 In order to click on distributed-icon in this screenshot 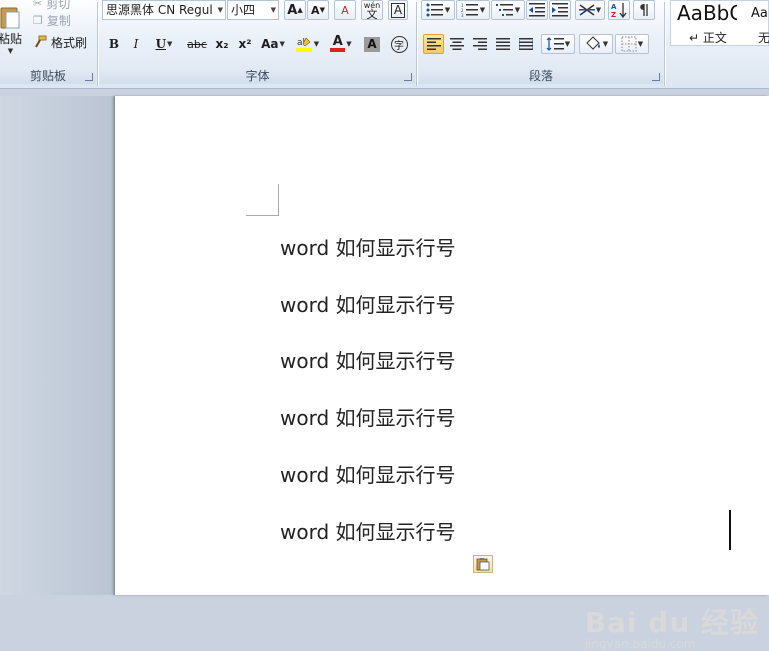, I will do `click(525, 44)`.